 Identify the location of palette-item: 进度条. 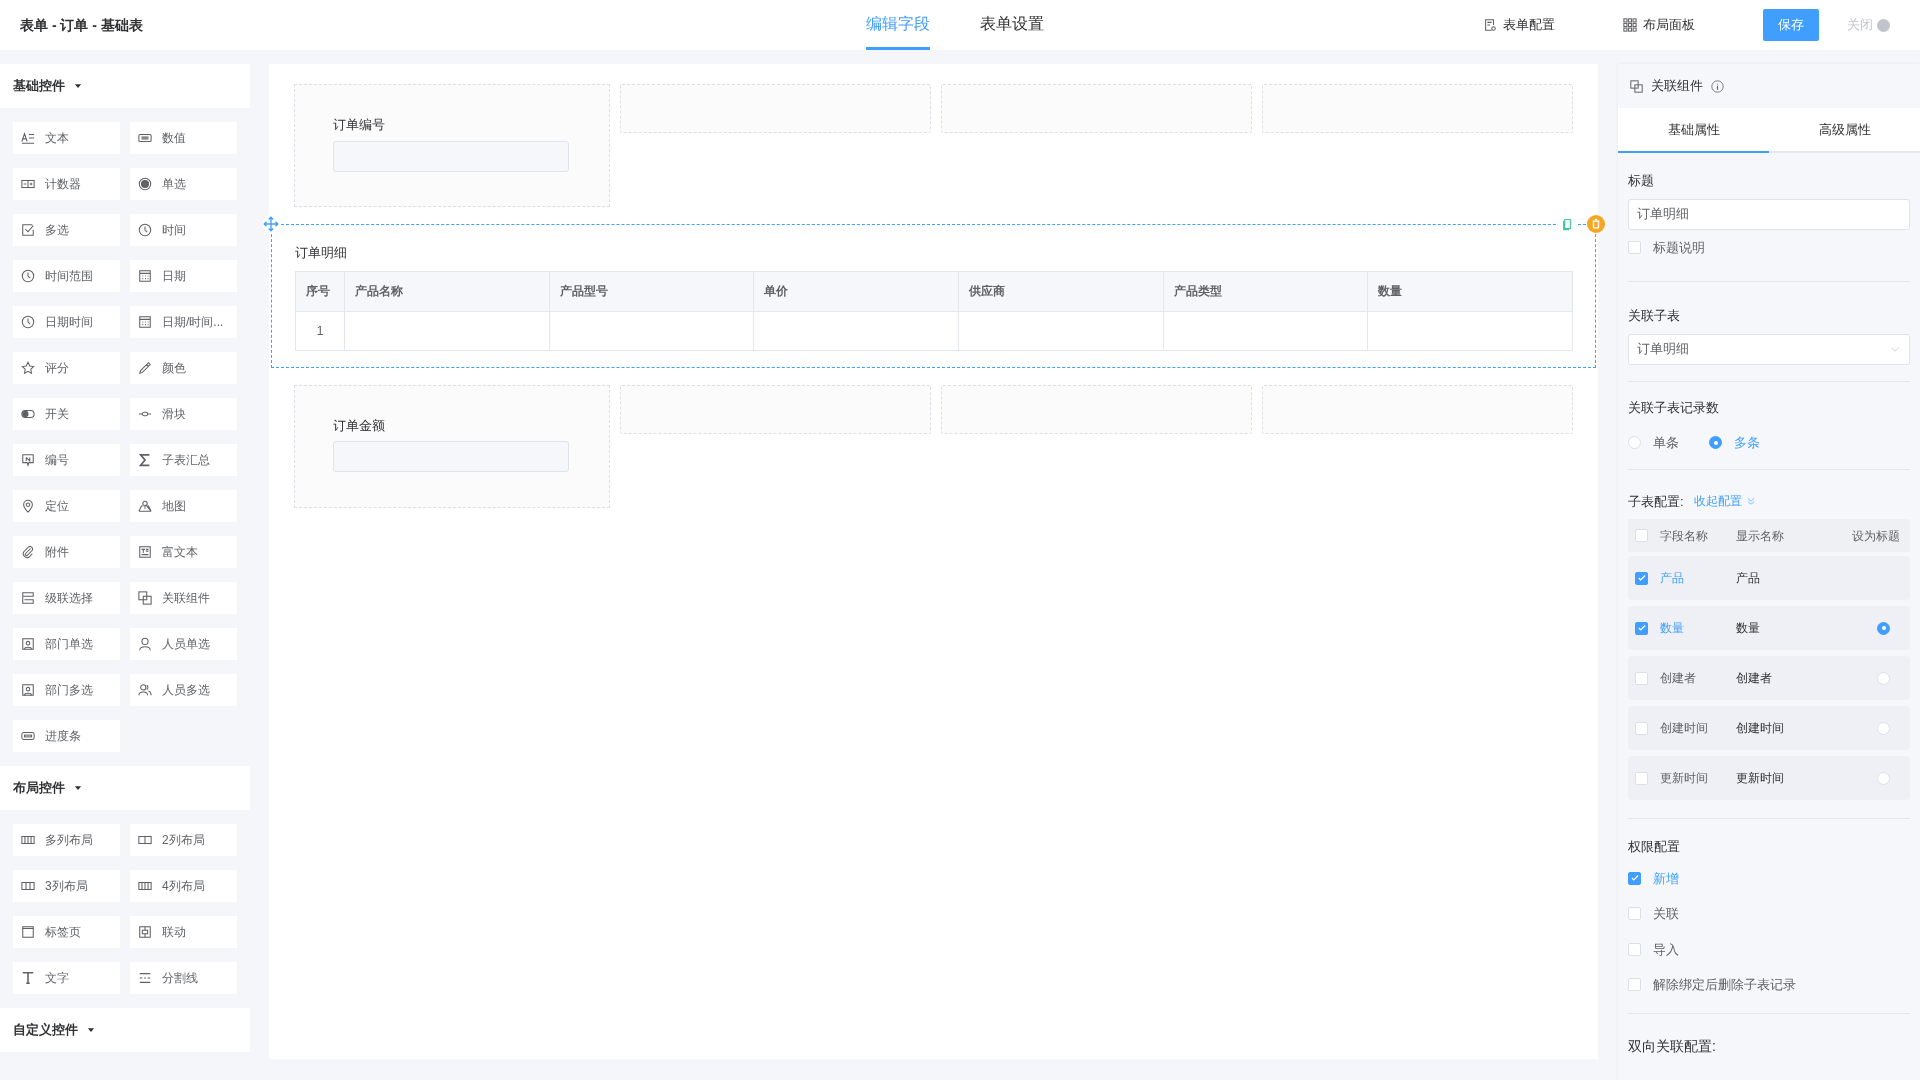
(66, 736).